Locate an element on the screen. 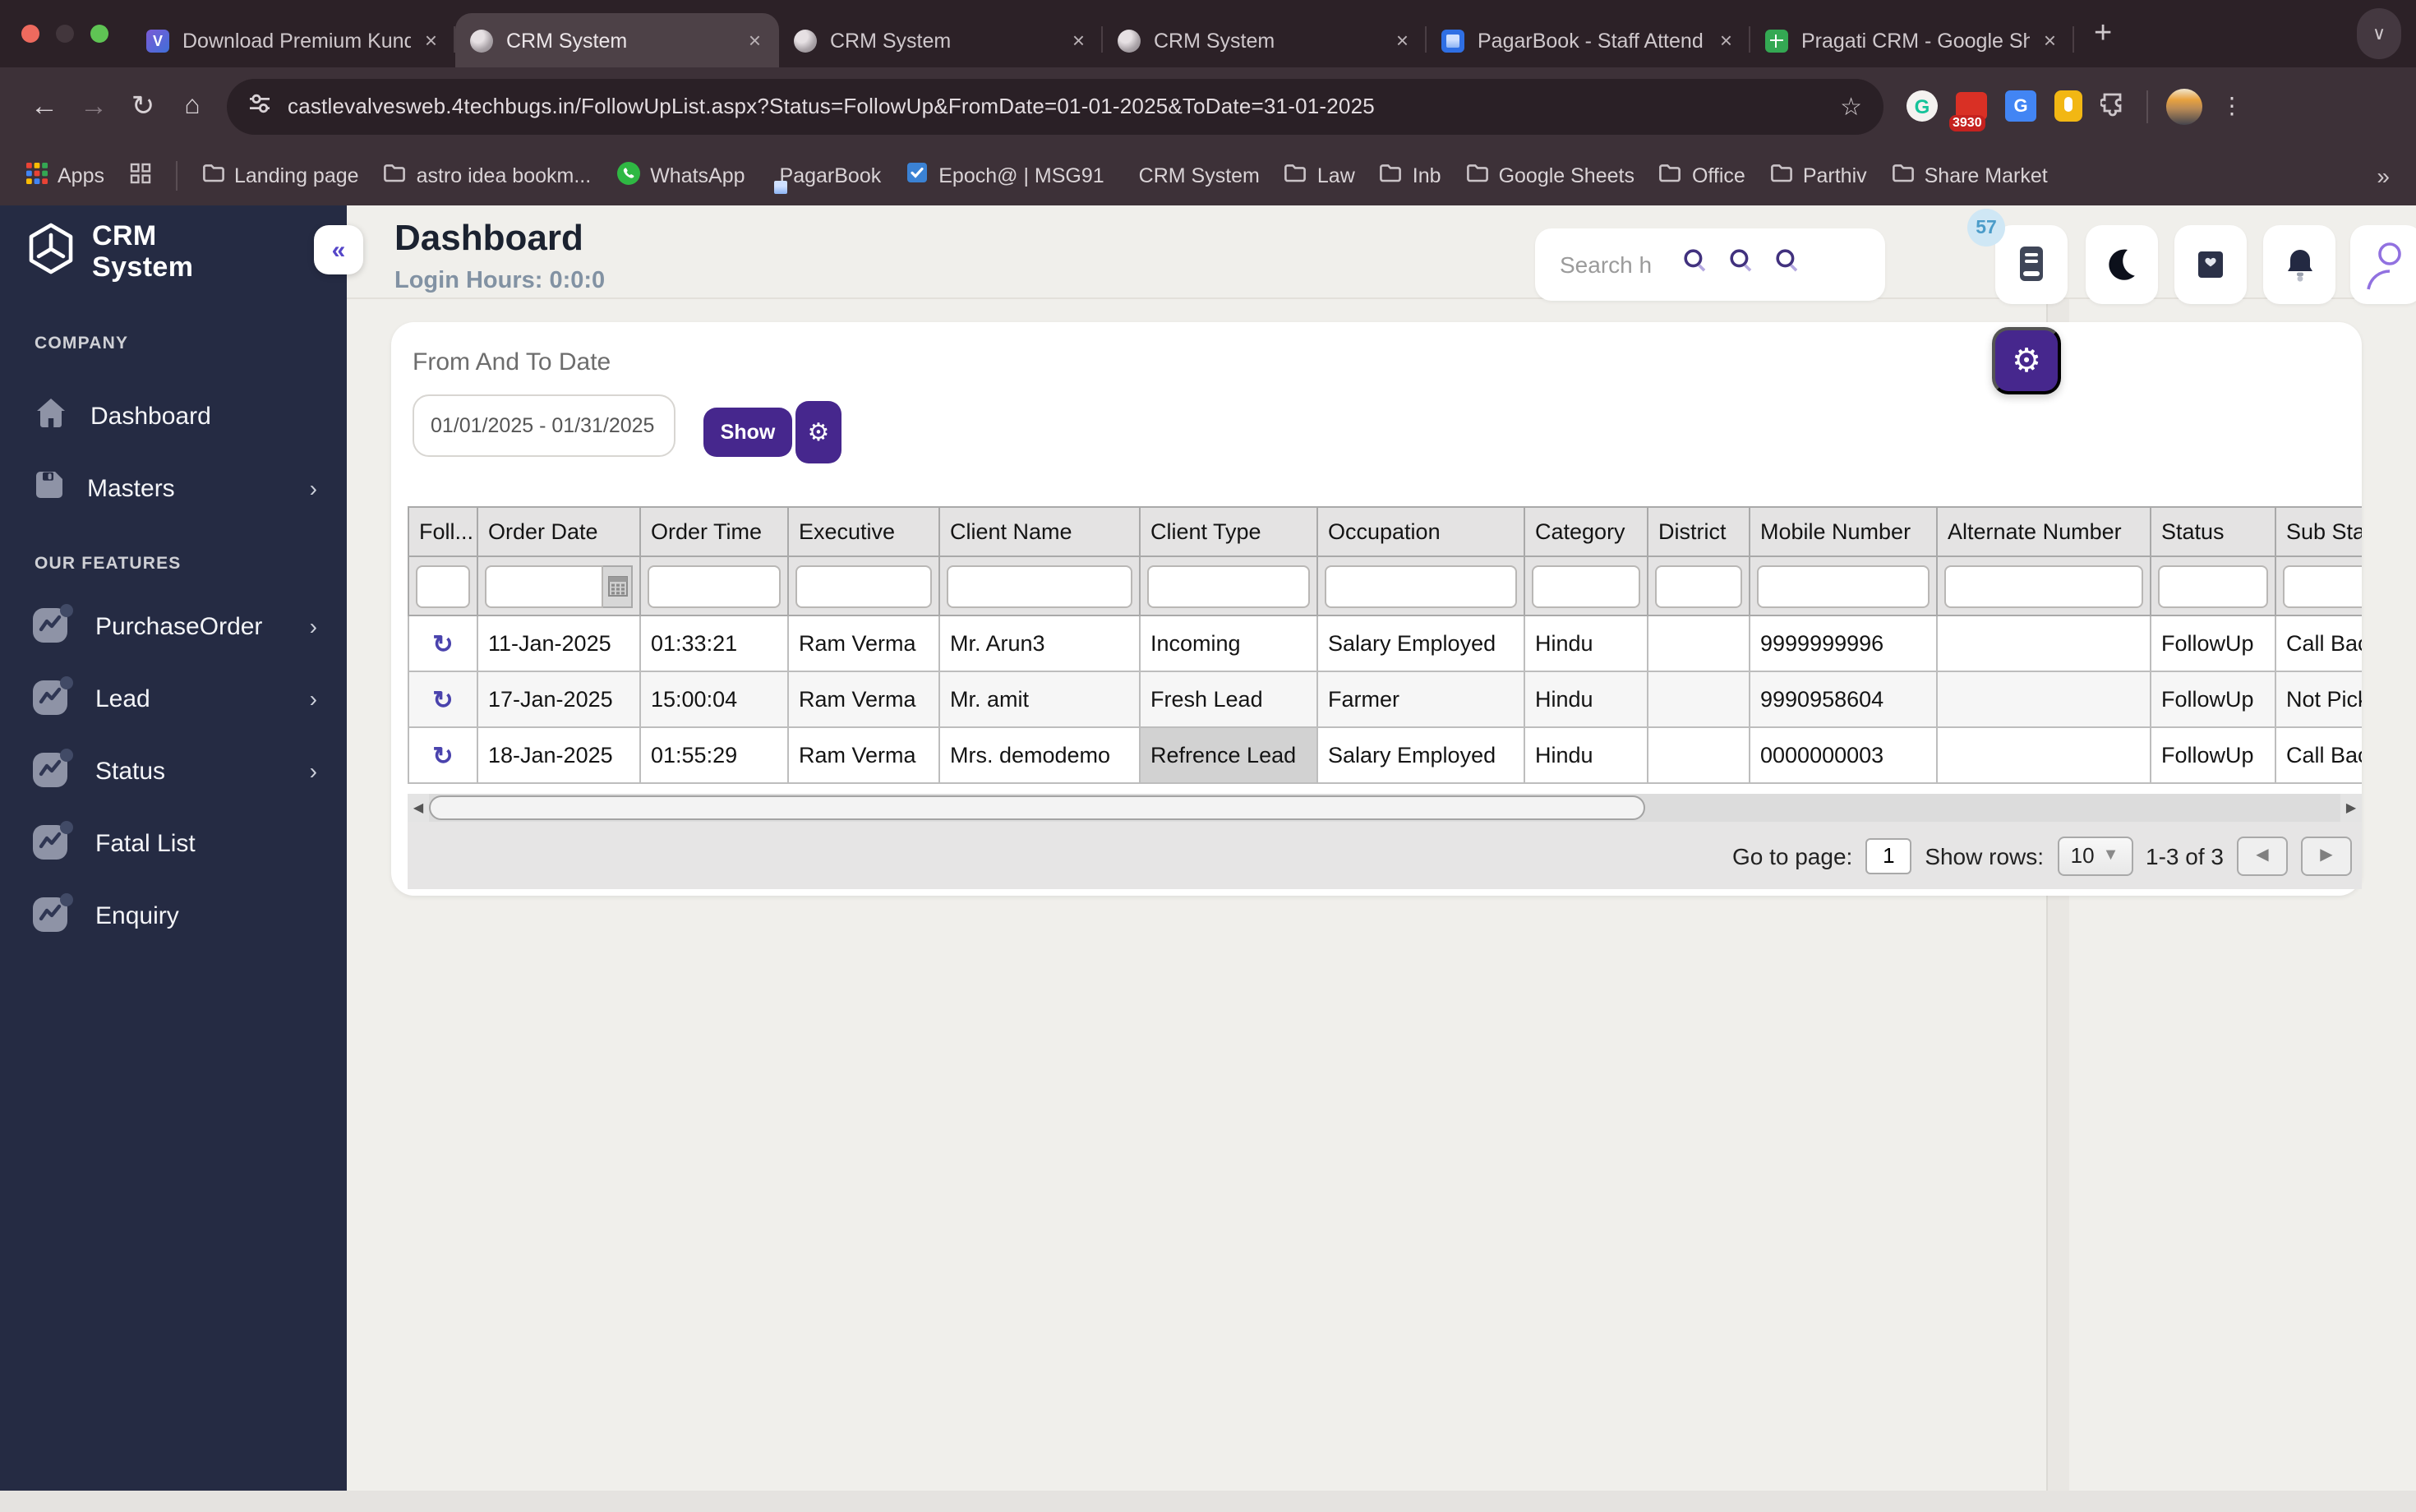  scroll-right-icon: ▶ is located at coordinates (2351, 808).